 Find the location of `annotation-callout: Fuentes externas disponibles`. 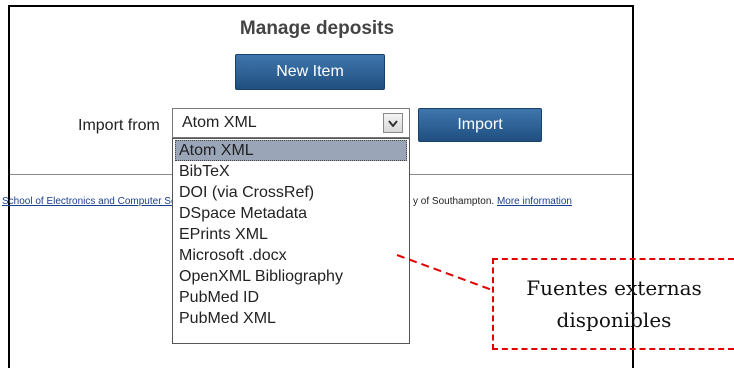

annotation-callout: Fuentes externas disponibles is located at coordinates (613, 304).